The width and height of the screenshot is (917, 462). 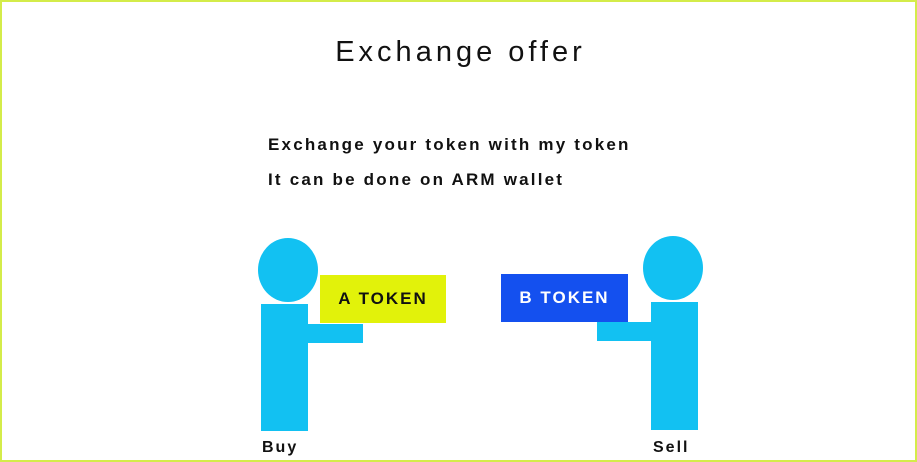 I want to click on page-title: Exchange offer, so click(x=460, y=52).